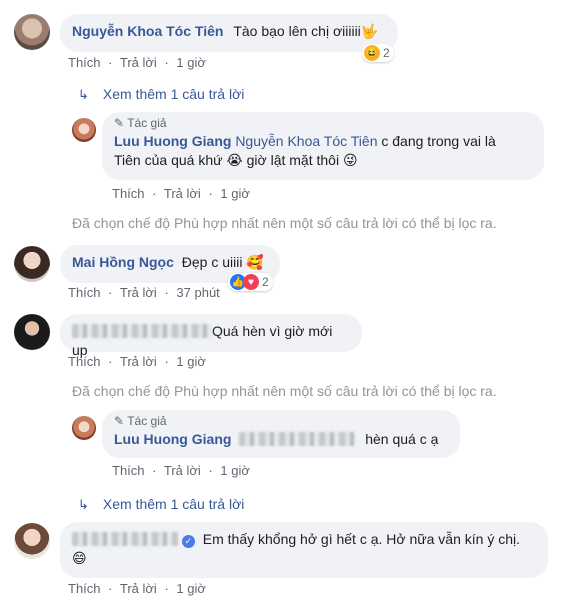 The height and width of the screenshot is (596, 580). What do you see at coordinates (170, 160) in the screenshot?
I see `comment-text: Tiên của quá khứ` at bounding box center [170, 160].